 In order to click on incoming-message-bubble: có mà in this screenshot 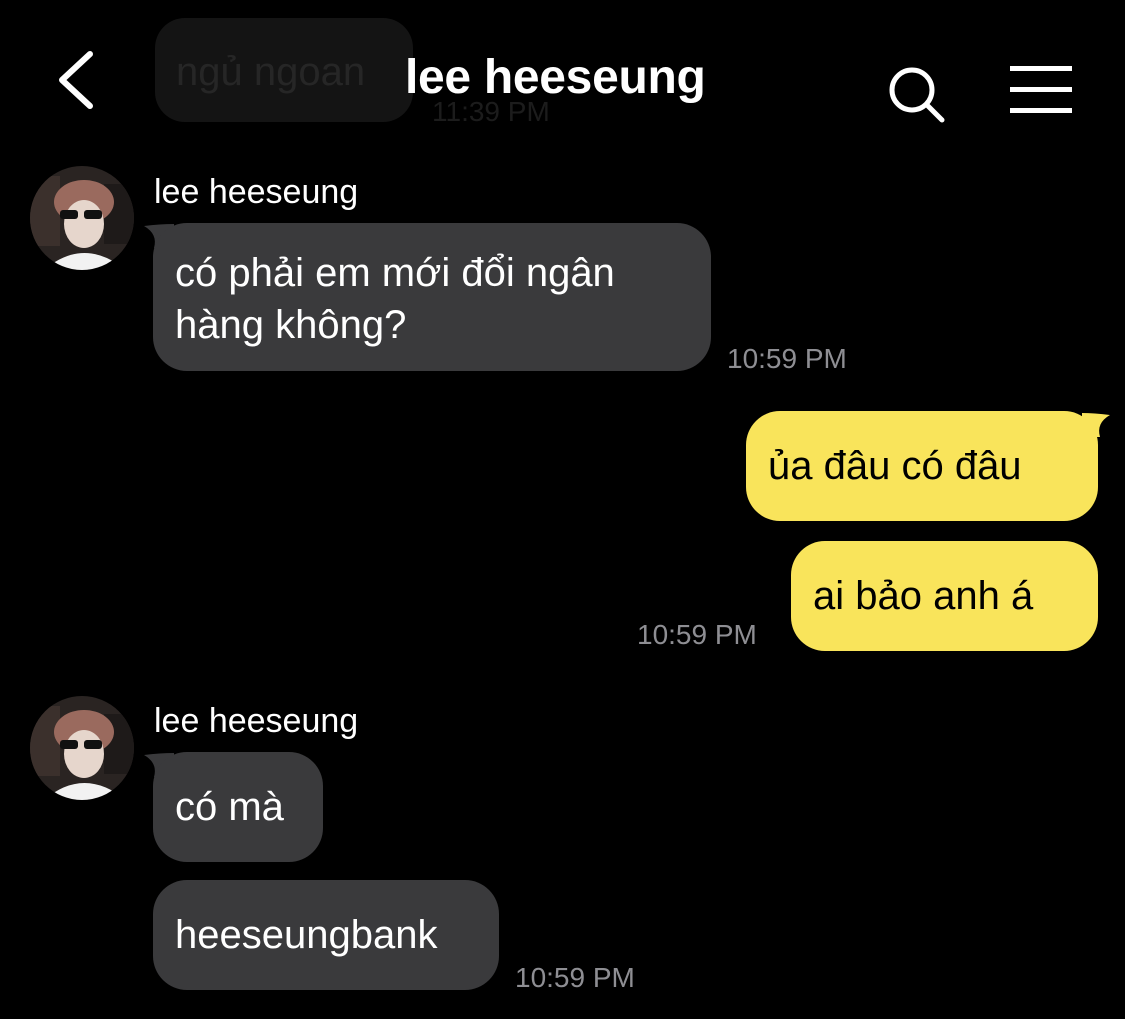, I will do `click(238, 807)`.